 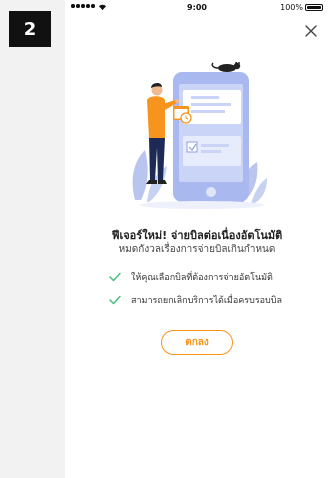 I want to click on close-icon, so click(x=311, y=31).